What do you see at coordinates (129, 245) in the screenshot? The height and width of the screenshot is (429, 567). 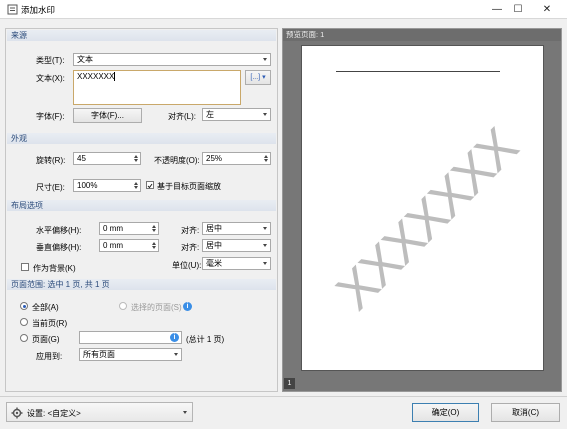 I see `voffset-spinner: 0 mm` at bounding box center [129, 245].